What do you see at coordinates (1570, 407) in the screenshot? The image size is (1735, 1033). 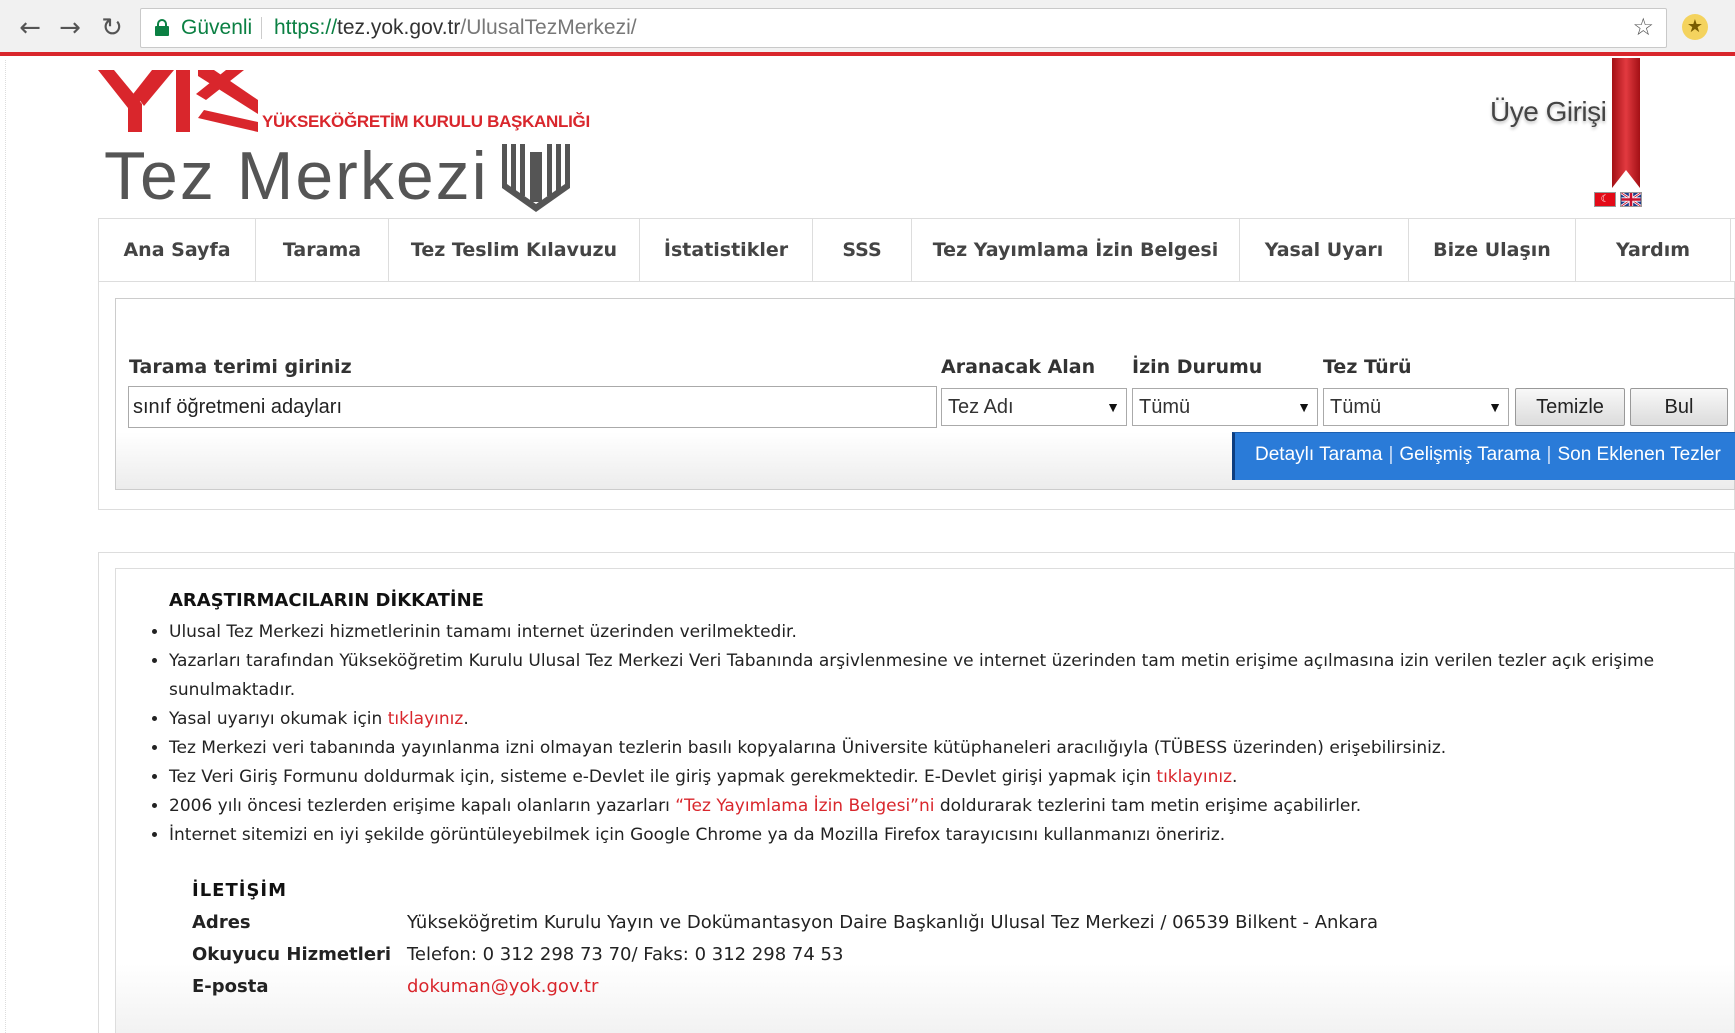 I see `clear-button: Temizle` at bounding box center [1570, 407].